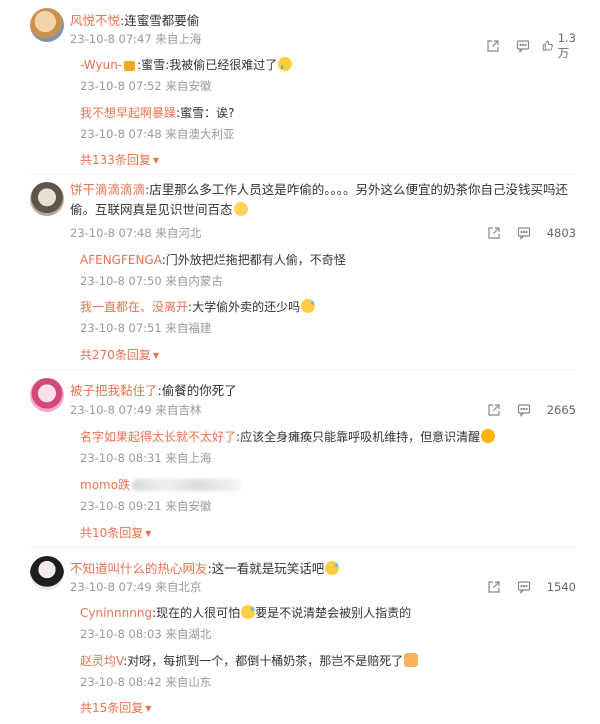  Describe the element at coordinates (121, 260) in the screenshot. I see `reply-username: AFENGFENGA` at that location.